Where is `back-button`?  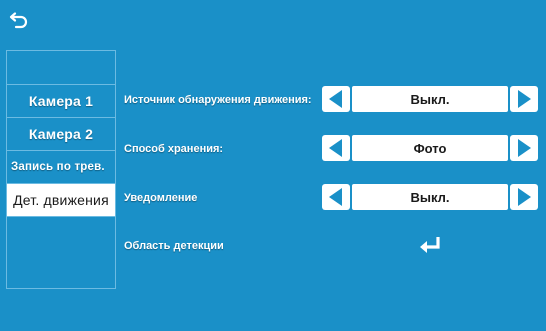
back-button is located at coordinates (18, 22).